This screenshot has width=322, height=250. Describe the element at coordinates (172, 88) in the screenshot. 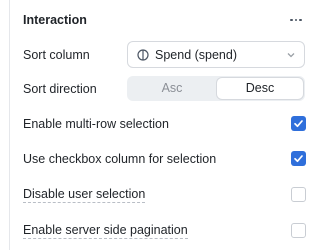

I see `sort-asc-option: Asc` at that location.